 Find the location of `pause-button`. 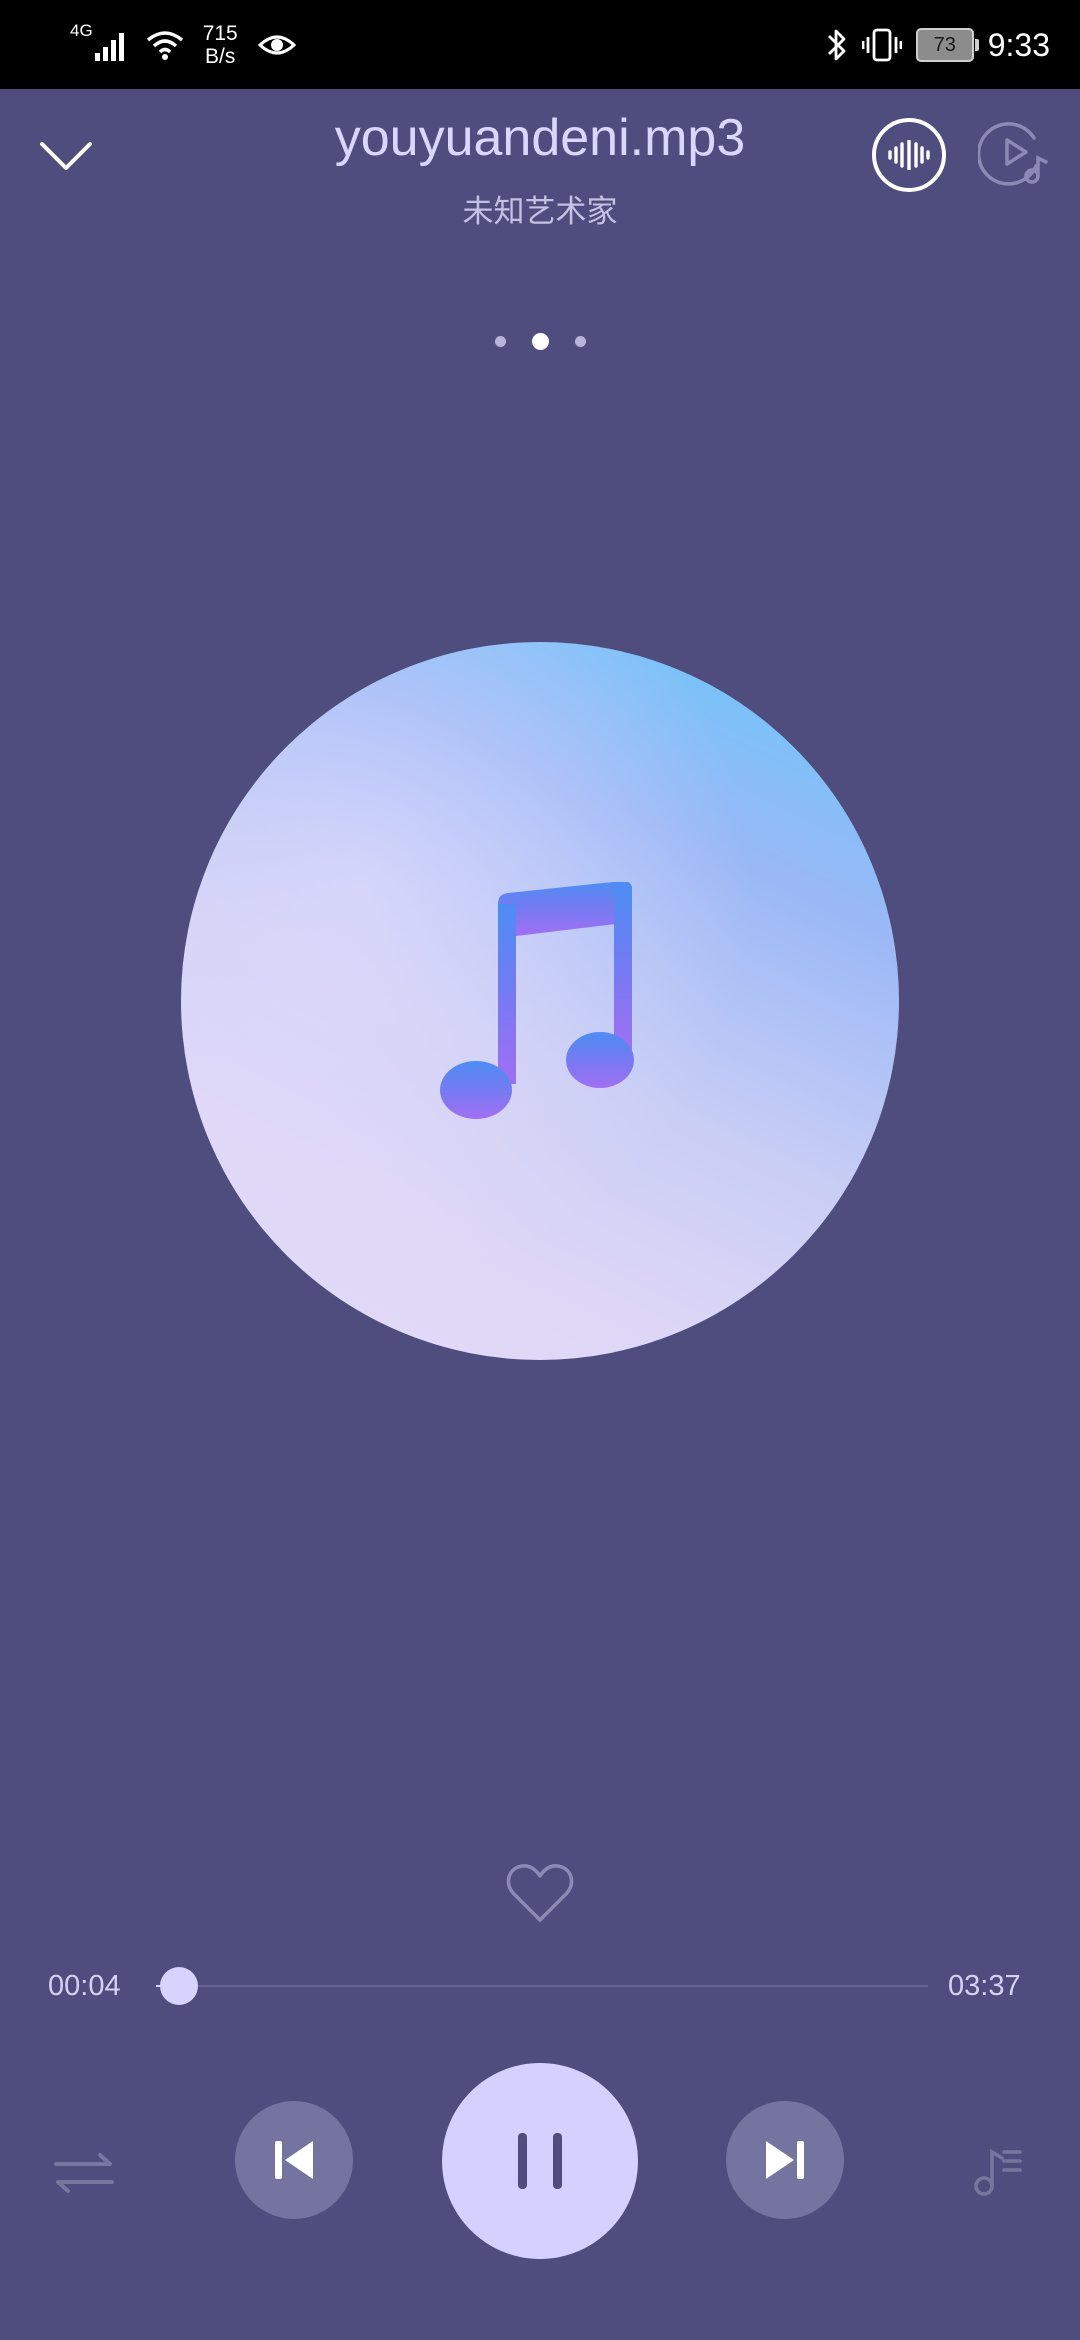

pause-button is located at coordinates (540, 2161).